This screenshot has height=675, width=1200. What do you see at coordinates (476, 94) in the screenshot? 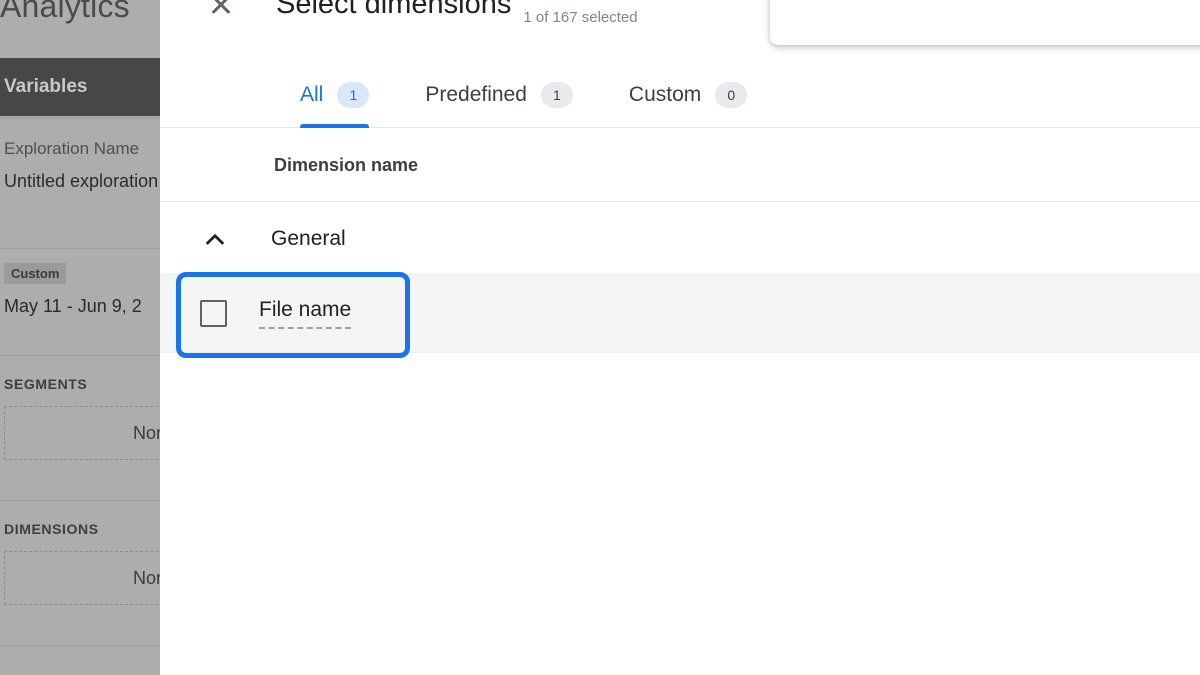
I see `tab-predefined-label: Predefined` at bounding box center [476, 94].